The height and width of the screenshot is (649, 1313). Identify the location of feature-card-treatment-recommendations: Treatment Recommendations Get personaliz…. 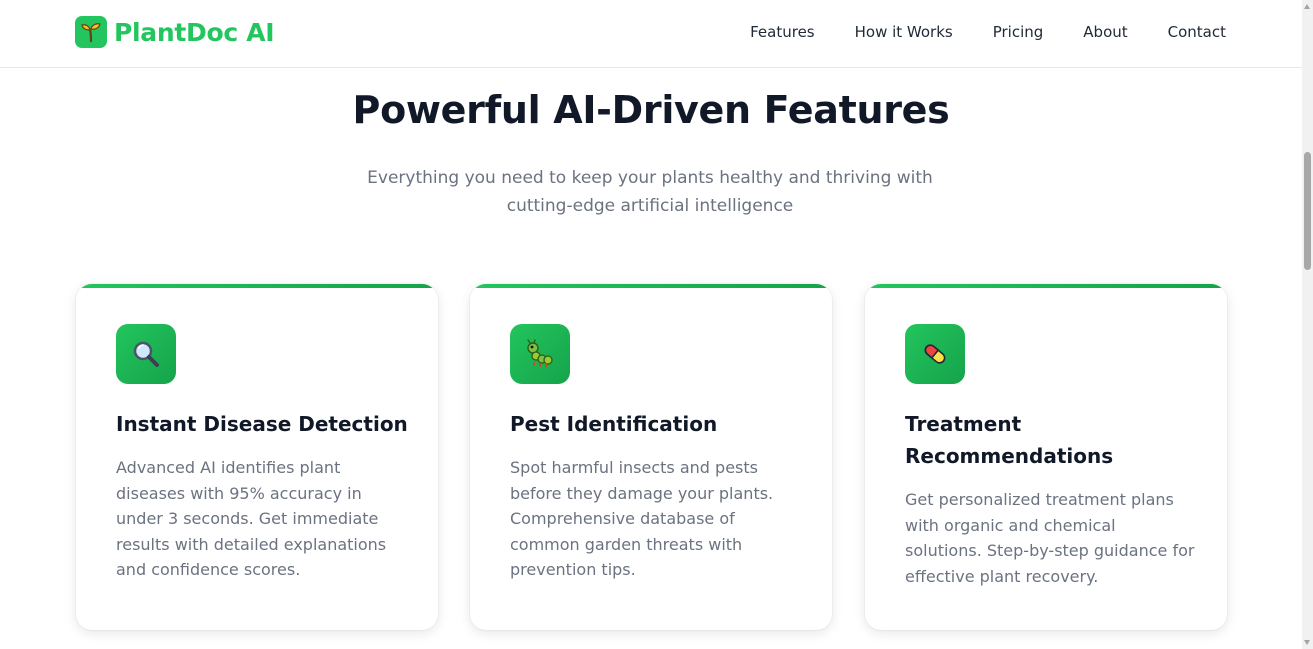
(1046, 457).